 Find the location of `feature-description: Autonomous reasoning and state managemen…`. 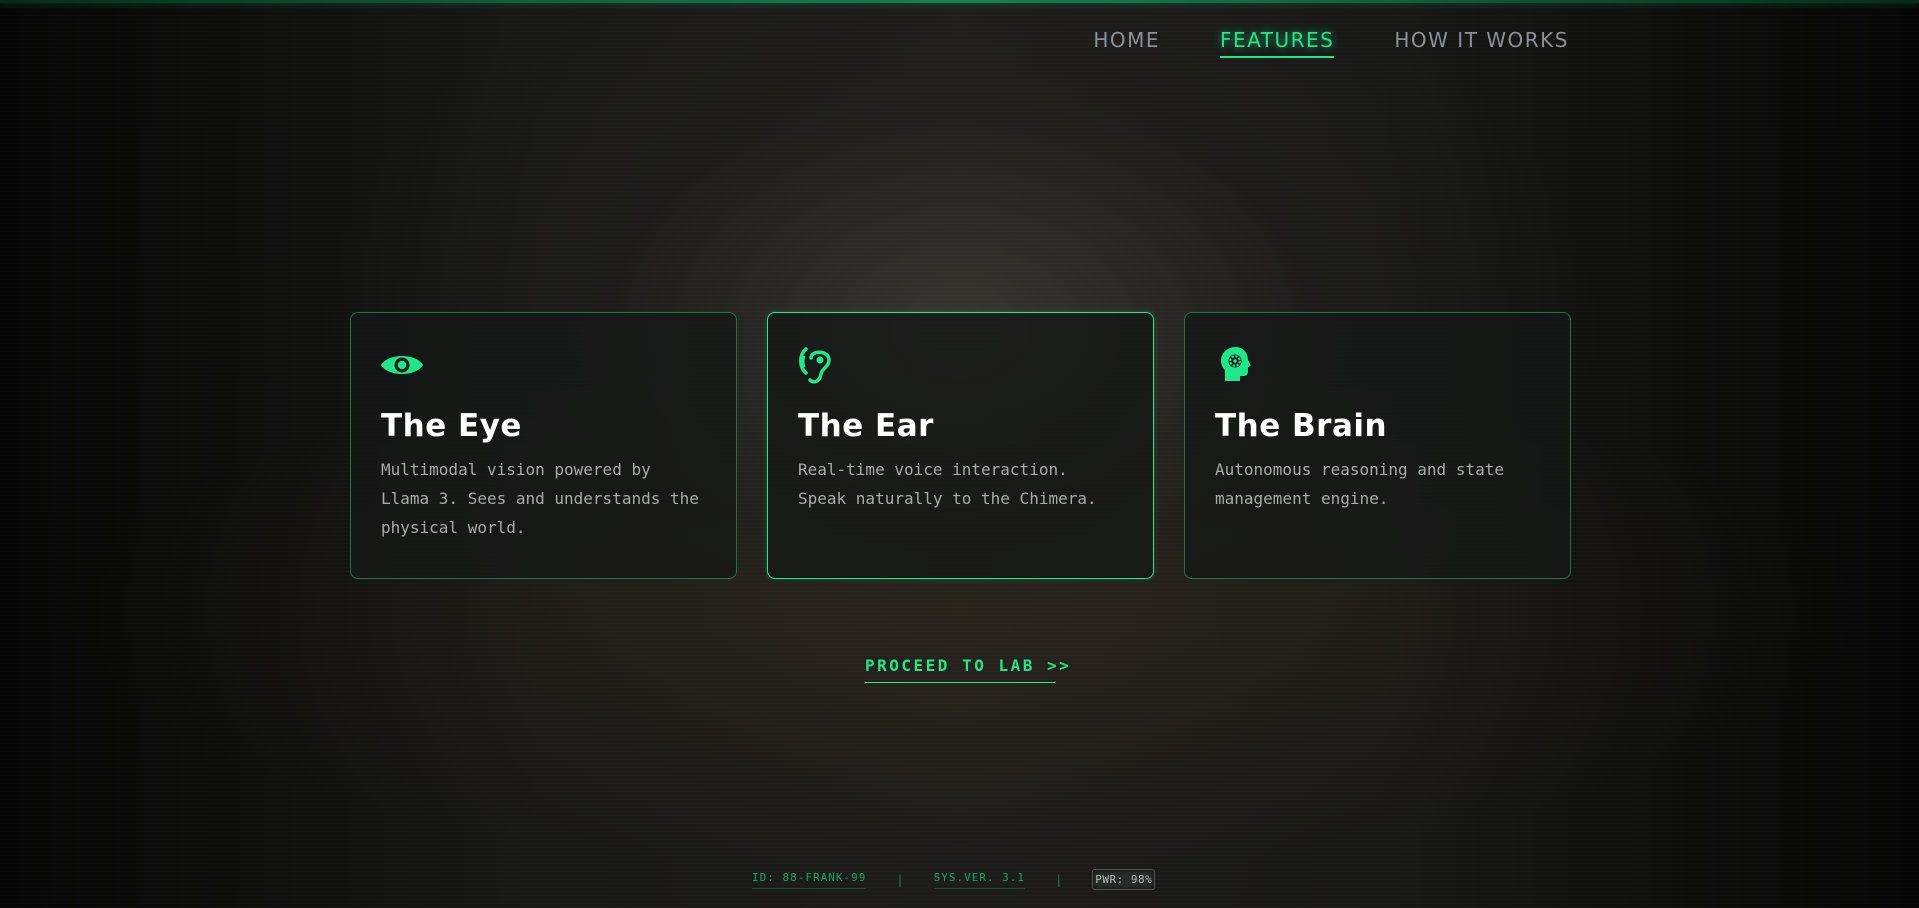

feature-description: Autonomous reasoning and state managemen… is located at coordinates (1359, 484).